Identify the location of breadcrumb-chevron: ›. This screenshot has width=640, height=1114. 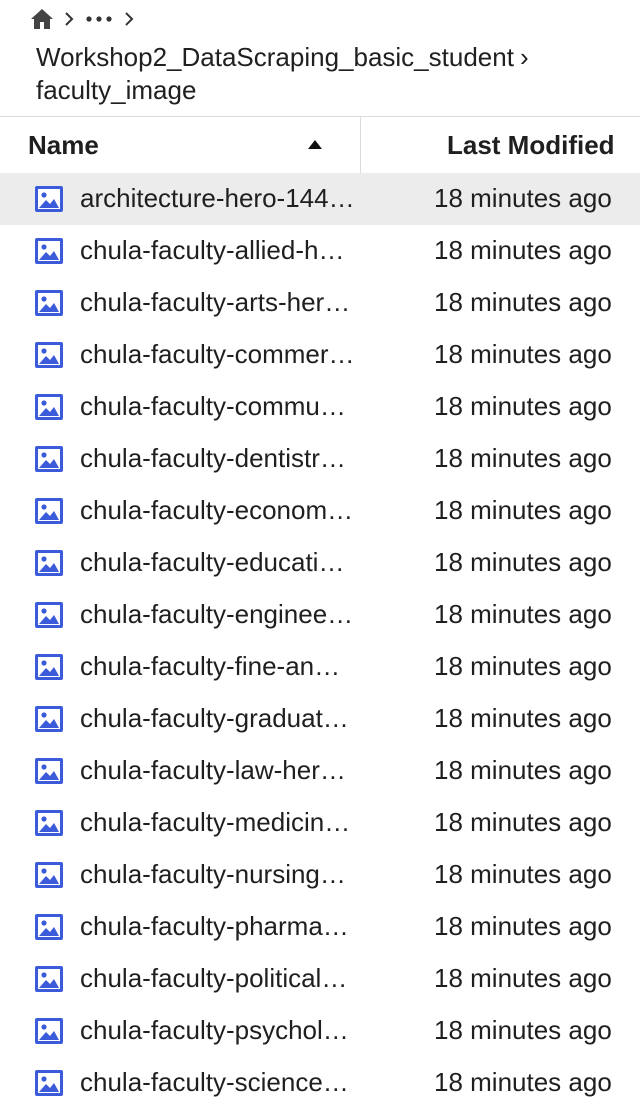
(524, 57).